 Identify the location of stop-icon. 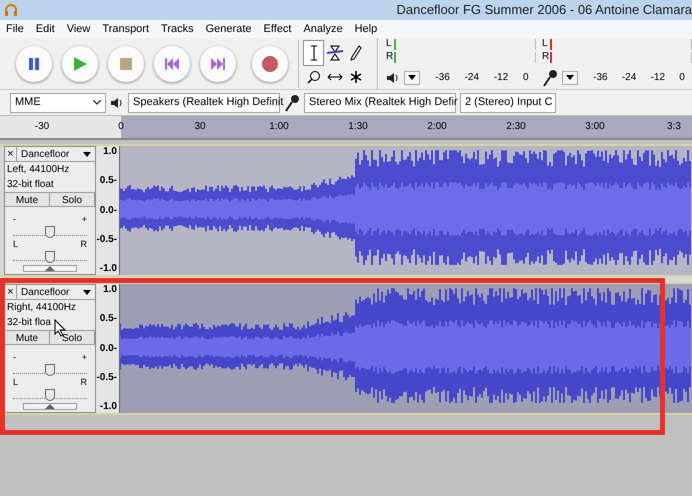
(126, 63).